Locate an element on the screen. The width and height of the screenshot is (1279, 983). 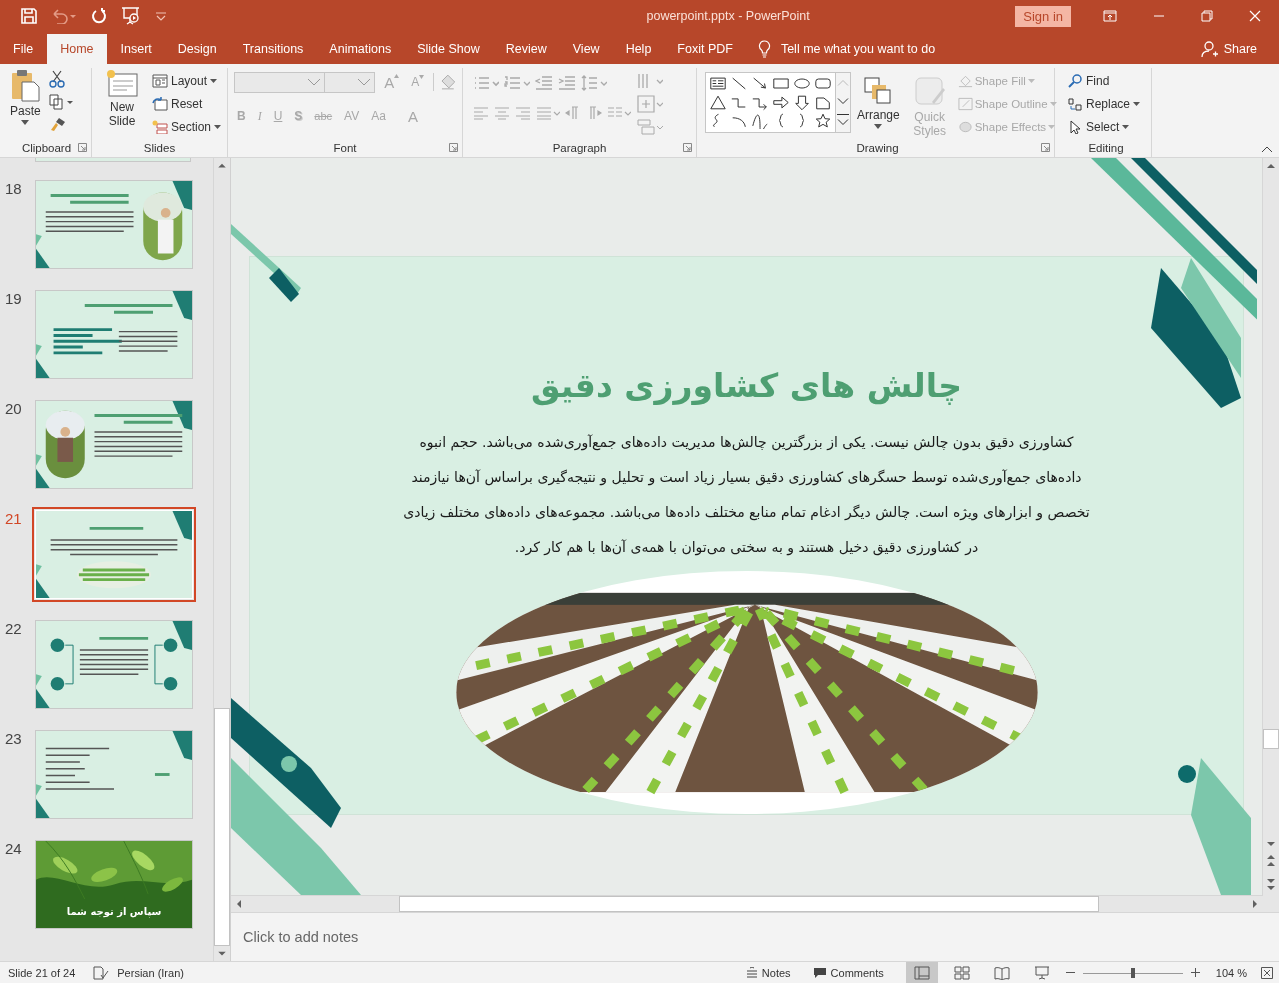
comment-icon is located at coordinates (819, 972).